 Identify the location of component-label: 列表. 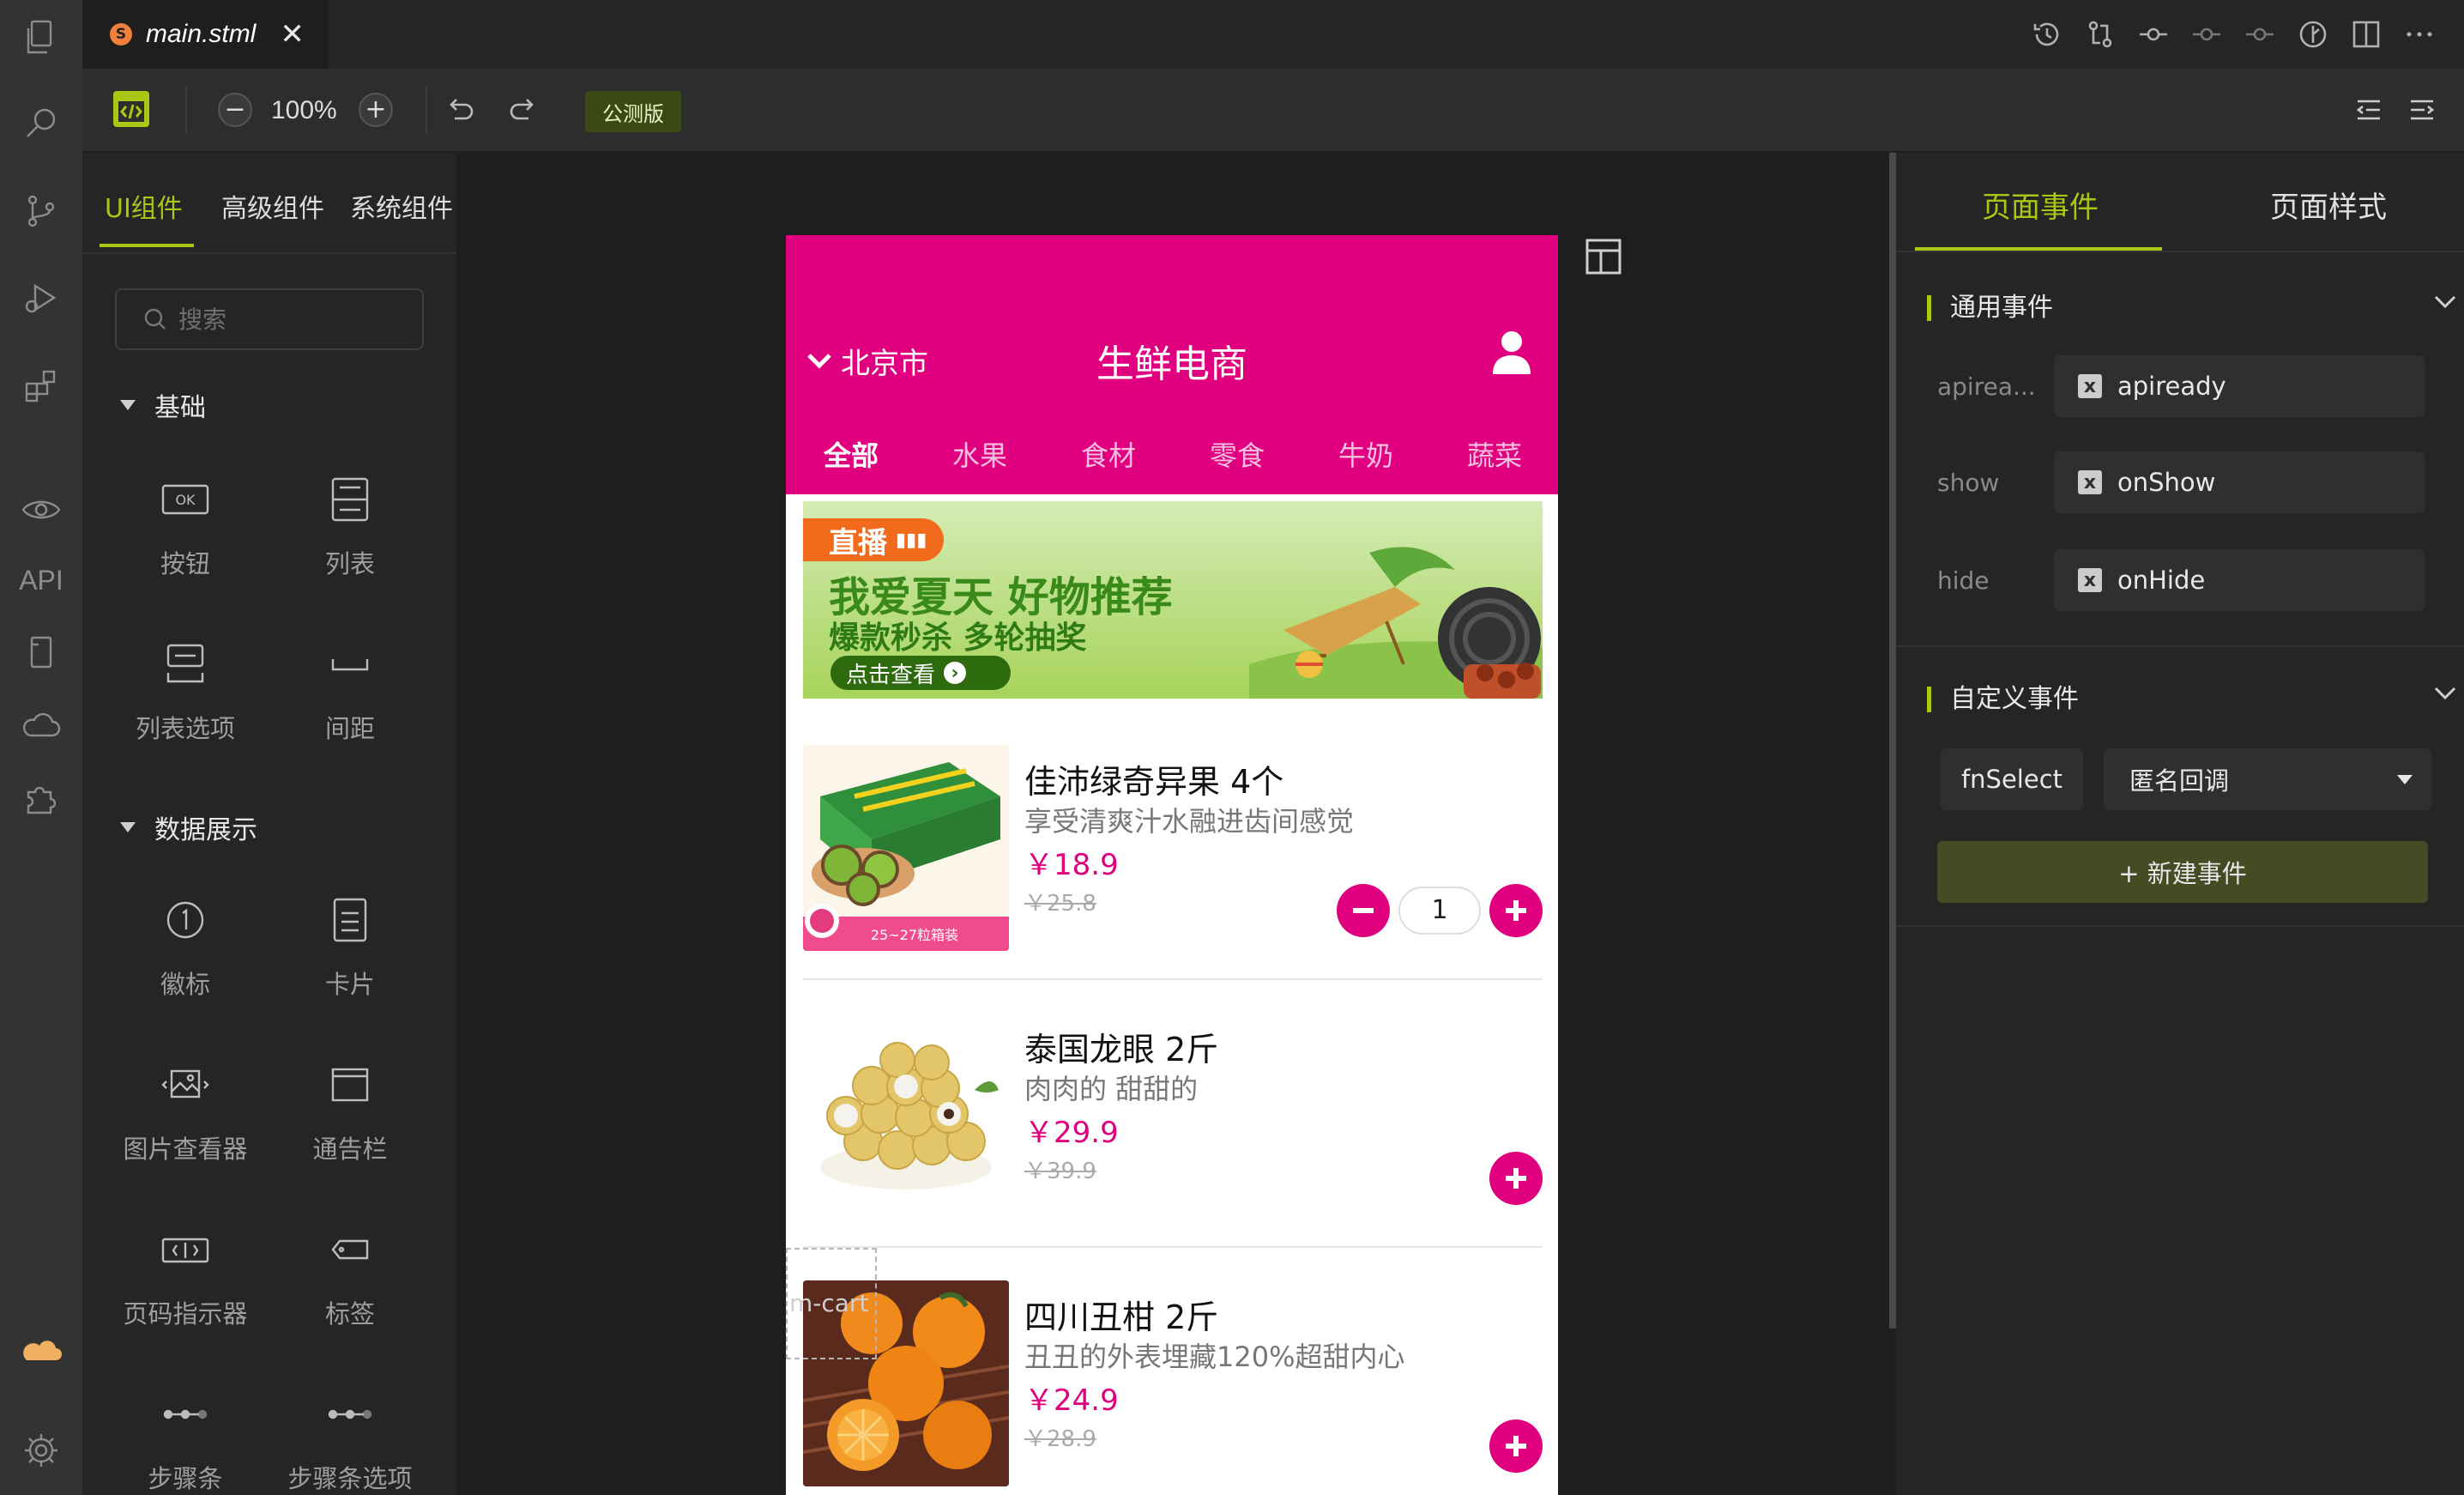
(349, 563).